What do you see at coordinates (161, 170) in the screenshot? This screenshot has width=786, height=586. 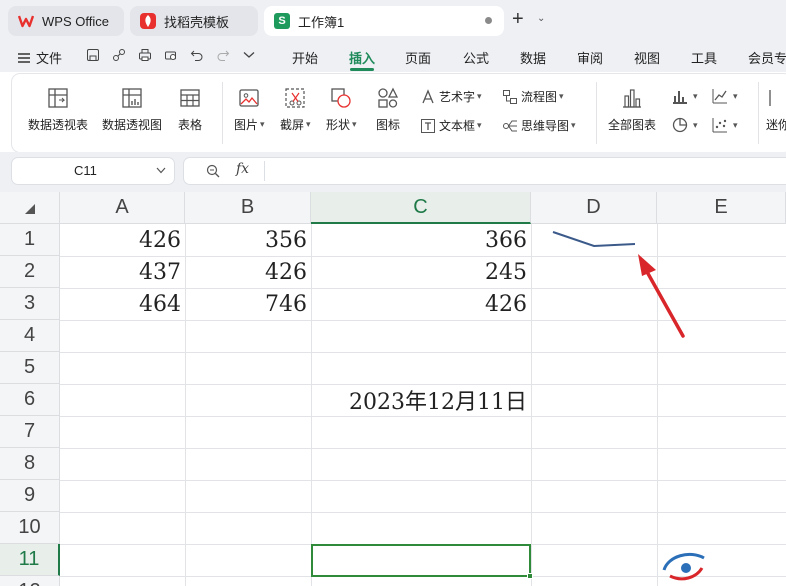 I see `chevron-down-icon` at bounding box center [161, 170].